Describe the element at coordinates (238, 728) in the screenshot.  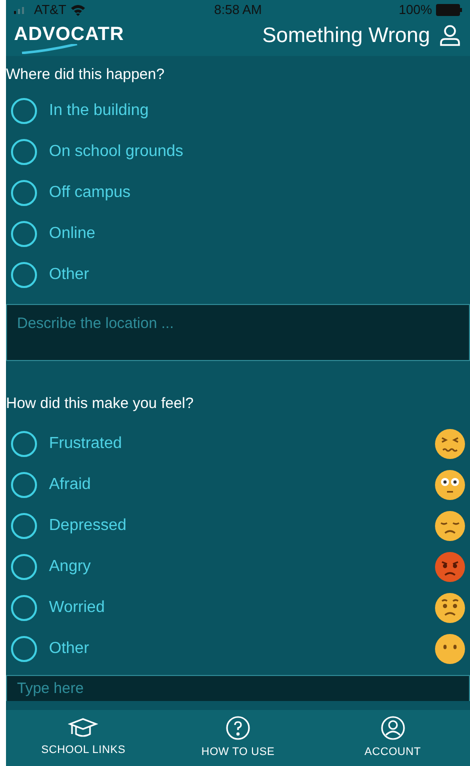
I see `help-icon` at that location.